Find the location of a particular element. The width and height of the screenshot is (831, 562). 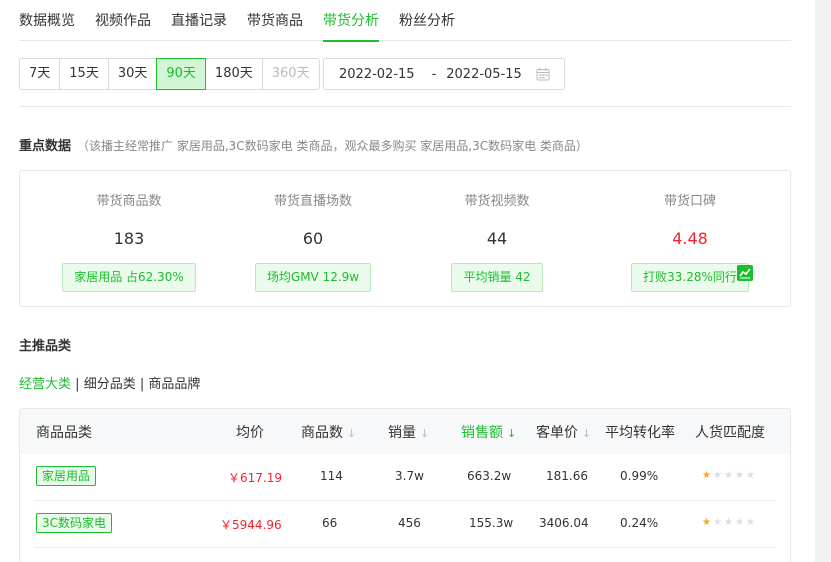

cell-revenue: 663.2w is located at coordinates (489, 476).